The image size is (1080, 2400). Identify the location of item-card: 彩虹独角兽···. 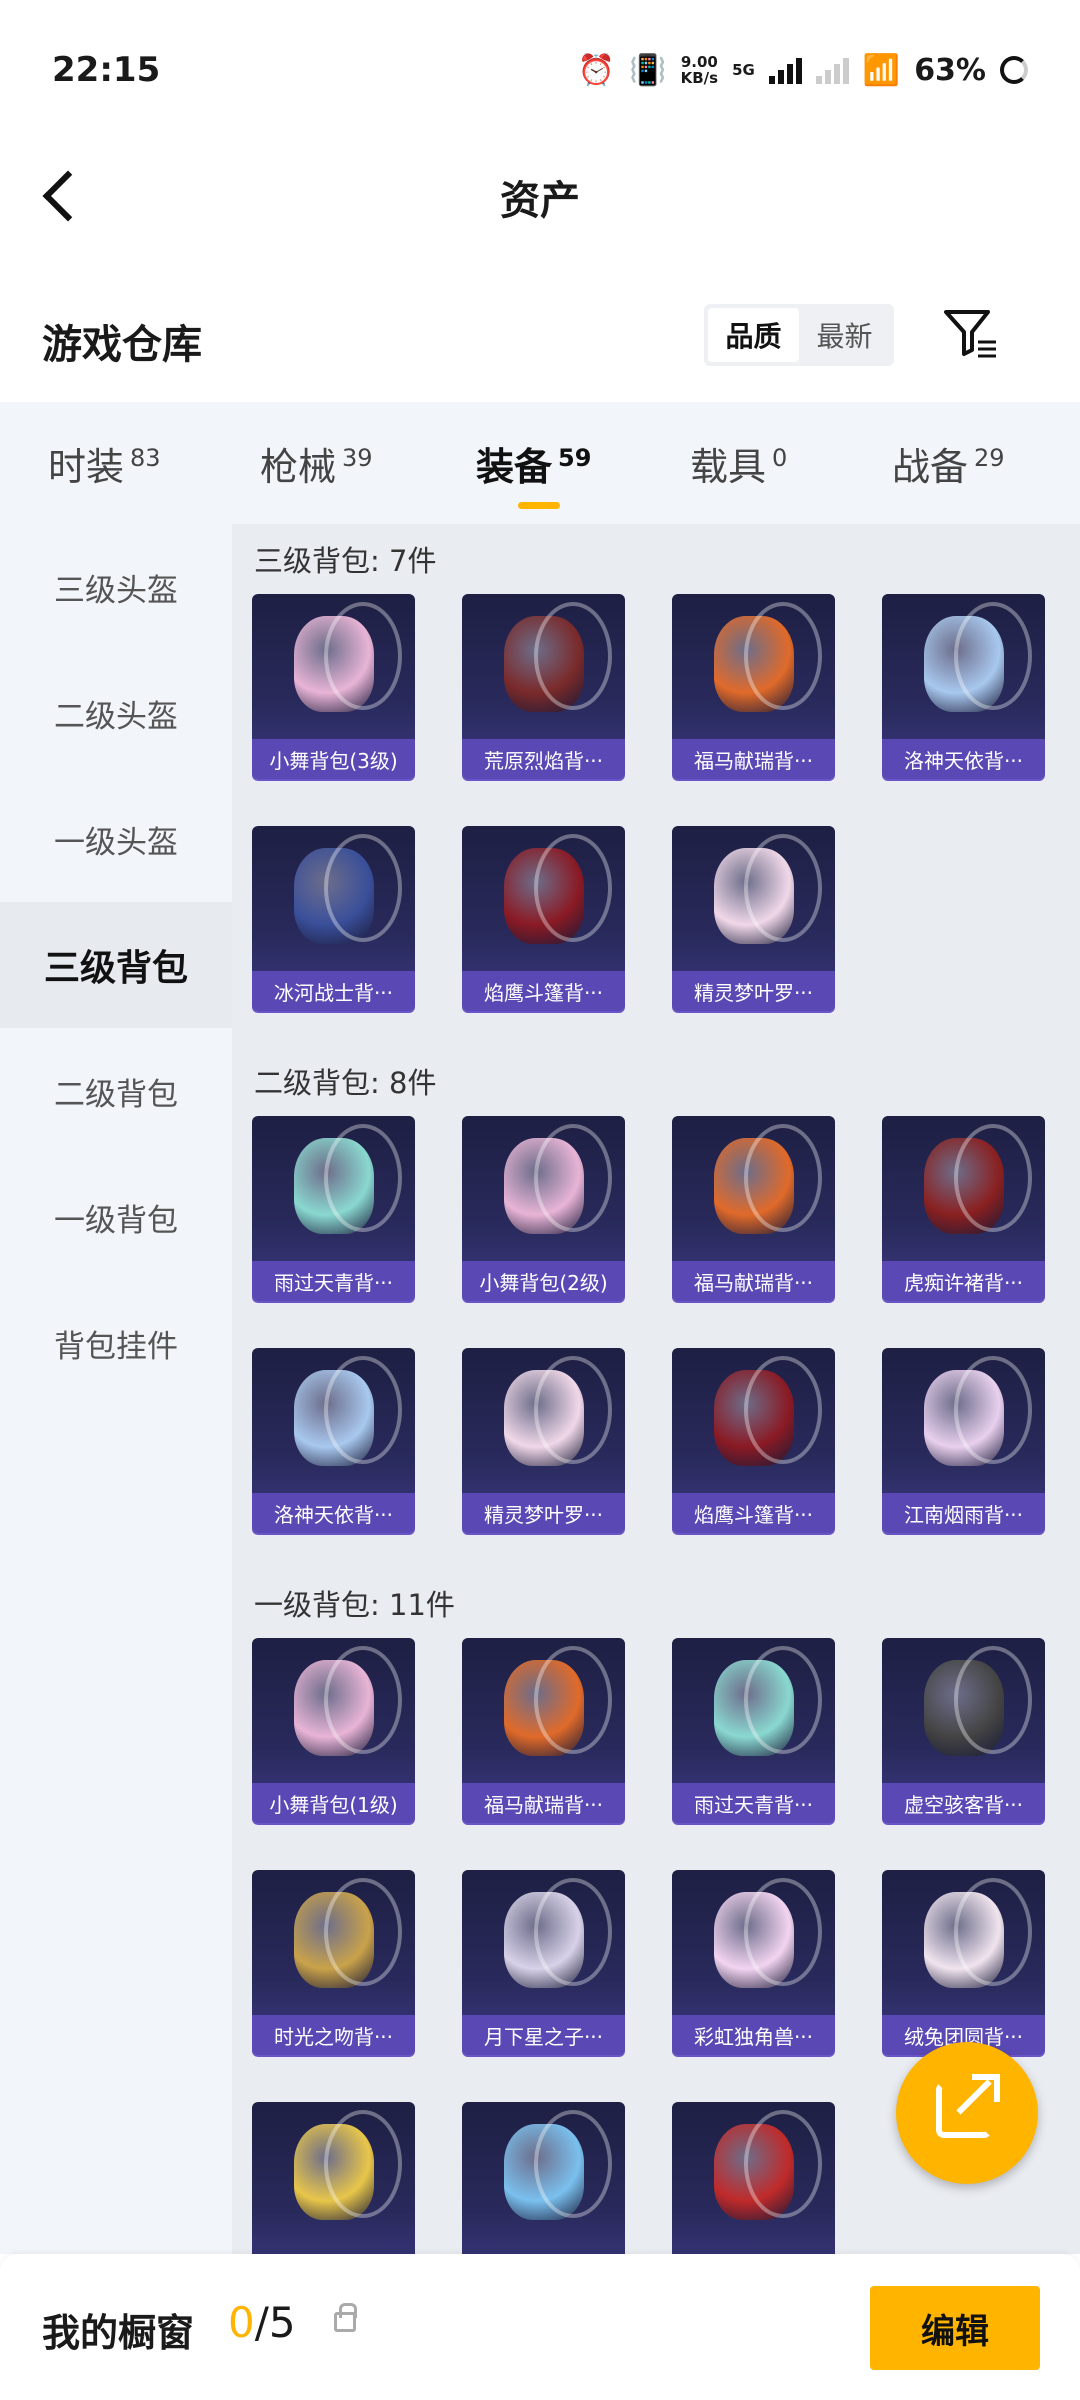
(753, 1962).